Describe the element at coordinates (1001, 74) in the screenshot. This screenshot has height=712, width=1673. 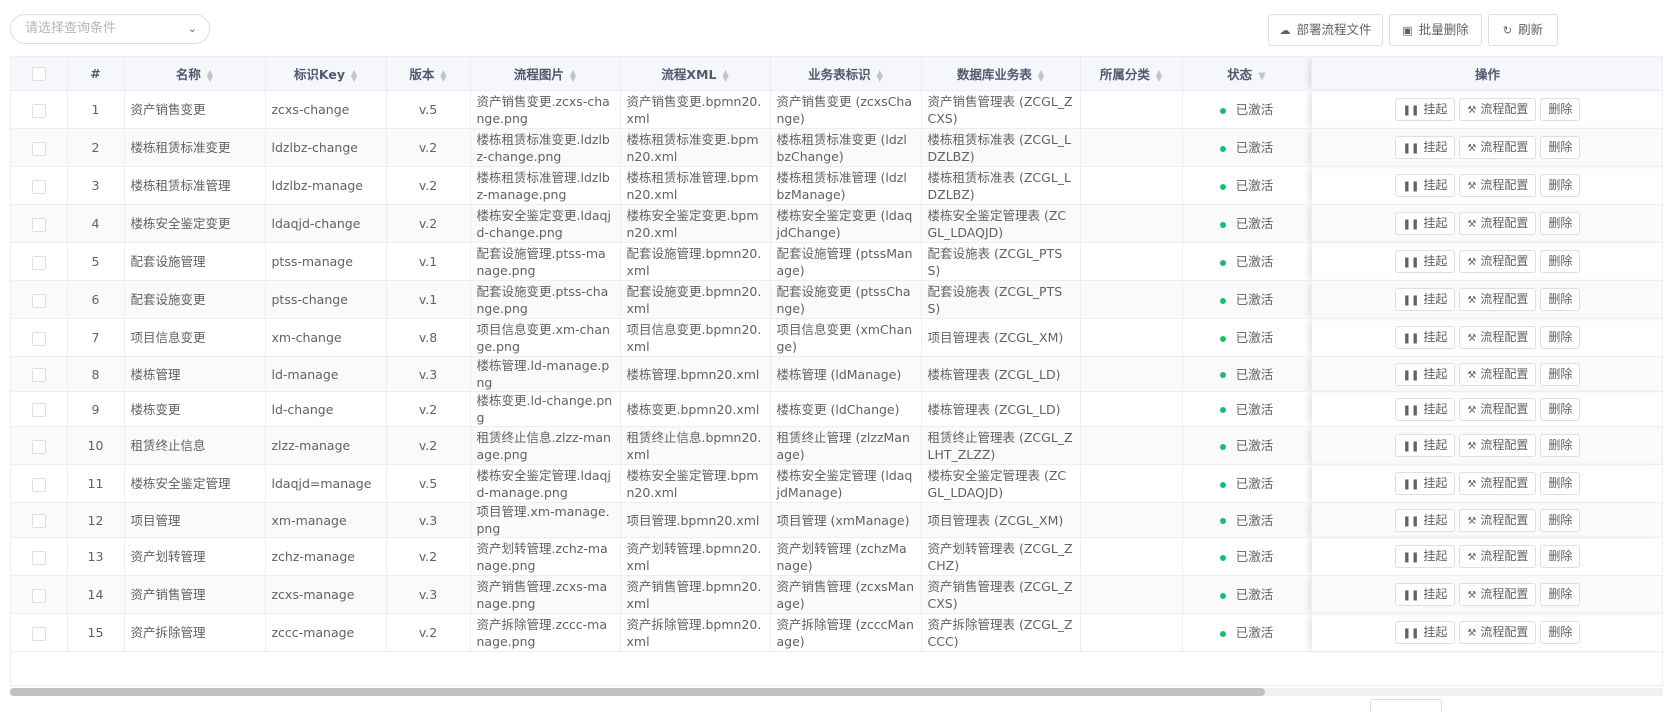
I see `header-db-table: 数据库业务表 ▲ ▼` at that location.